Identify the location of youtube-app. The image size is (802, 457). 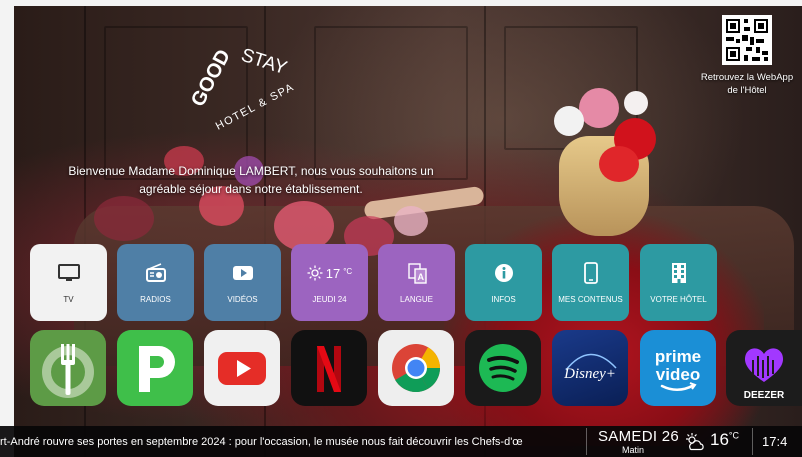
(242, 368).